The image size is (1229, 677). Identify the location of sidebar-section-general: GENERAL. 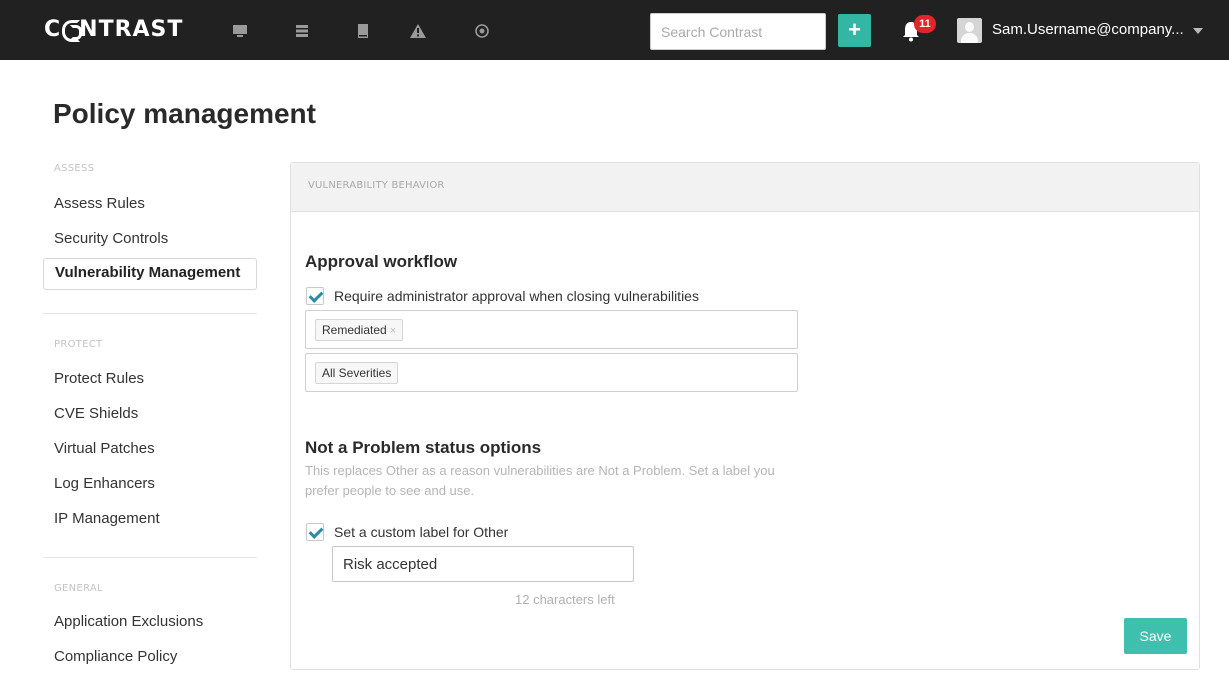
(78, 588).